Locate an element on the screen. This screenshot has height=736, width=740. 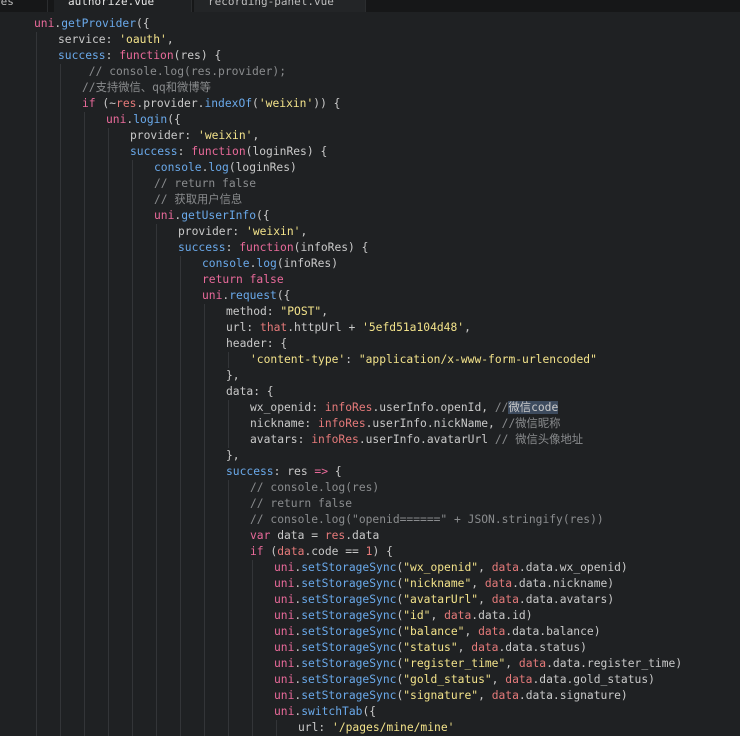
code-line: uni.switchTab({ is located at coordinates (325, 712).